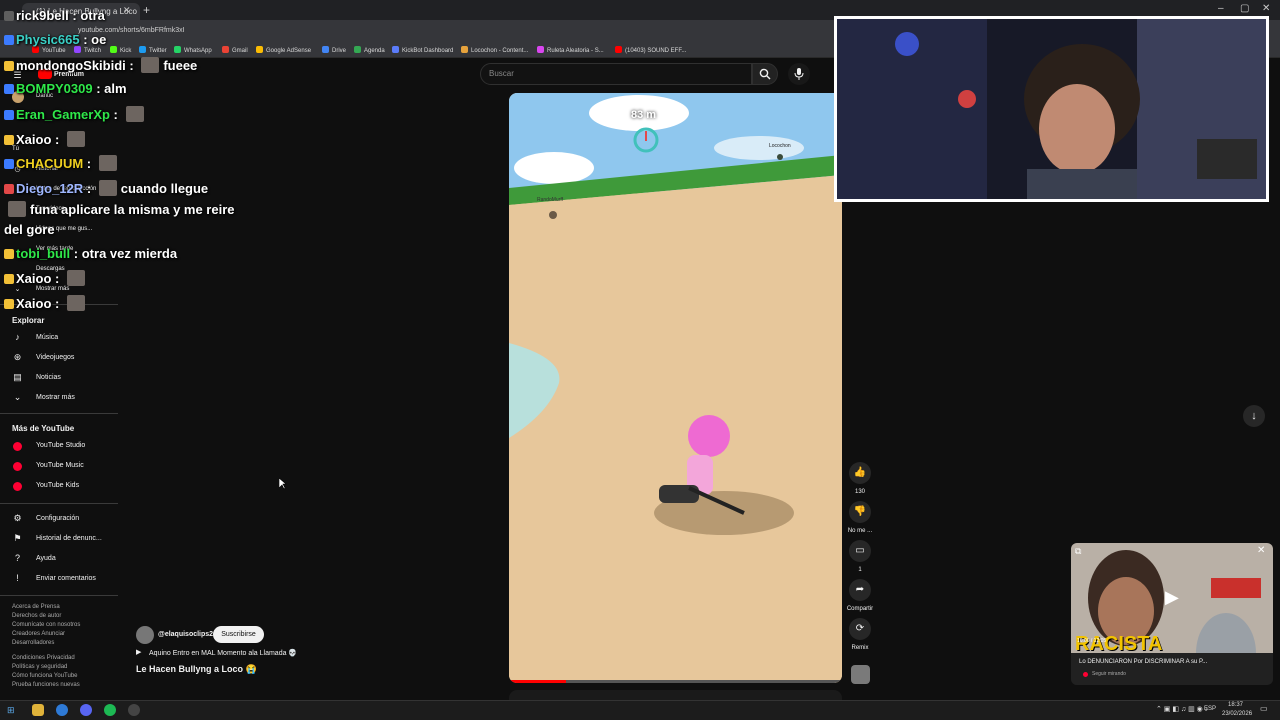  Describe the element at coordinates (43, 428) in the screenshot. I see `more-youtube-heading: Más de YouTube` at that location.